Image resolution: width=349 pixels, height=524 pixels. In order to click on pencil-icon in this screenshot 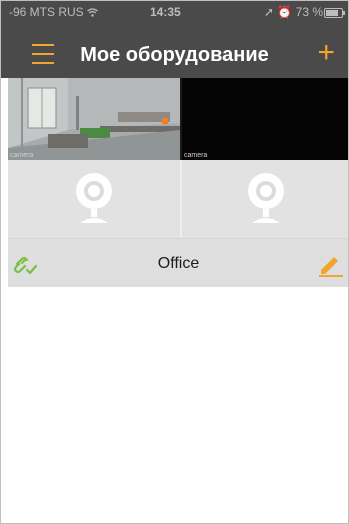, I will do `click(331, 263)`.